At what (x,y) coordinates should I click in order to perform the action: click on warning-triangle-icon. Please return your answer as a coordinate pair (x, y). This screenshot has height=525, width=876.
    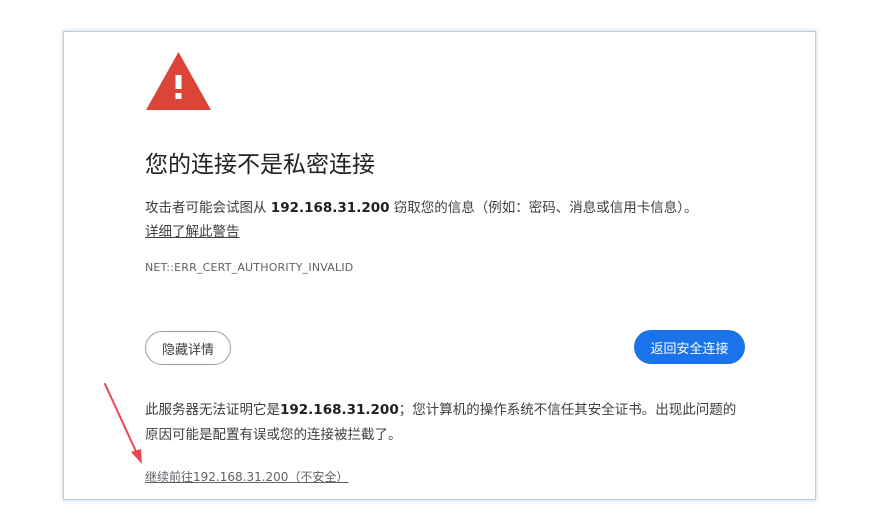
    Looking at the image, I should click on (178, 81).